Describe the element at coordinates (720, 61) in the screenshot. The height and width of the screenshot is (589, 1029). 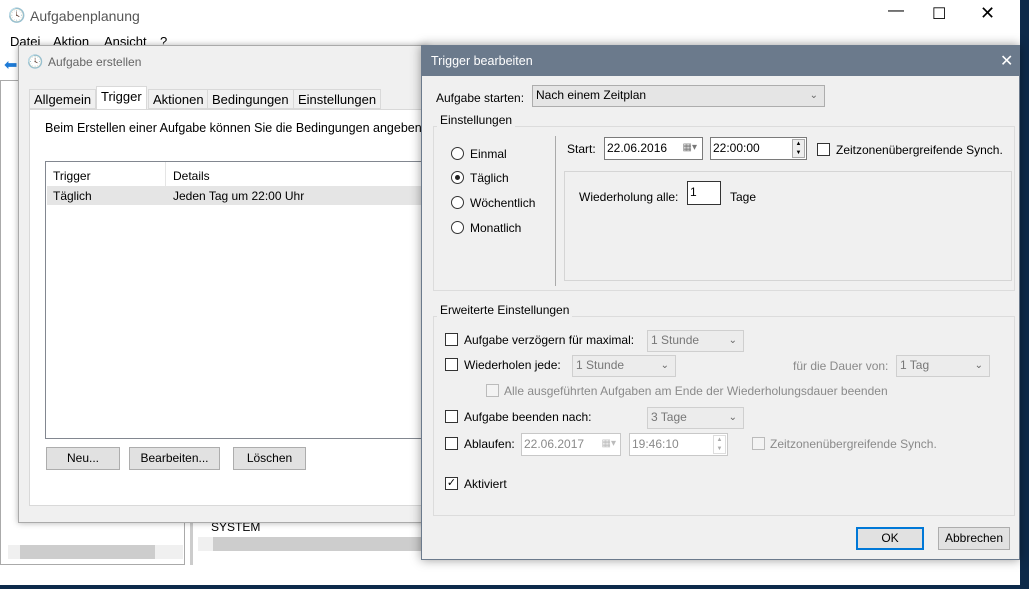
I see `dialog-title-bar: Trigger bearbeiten ✕` at that location.